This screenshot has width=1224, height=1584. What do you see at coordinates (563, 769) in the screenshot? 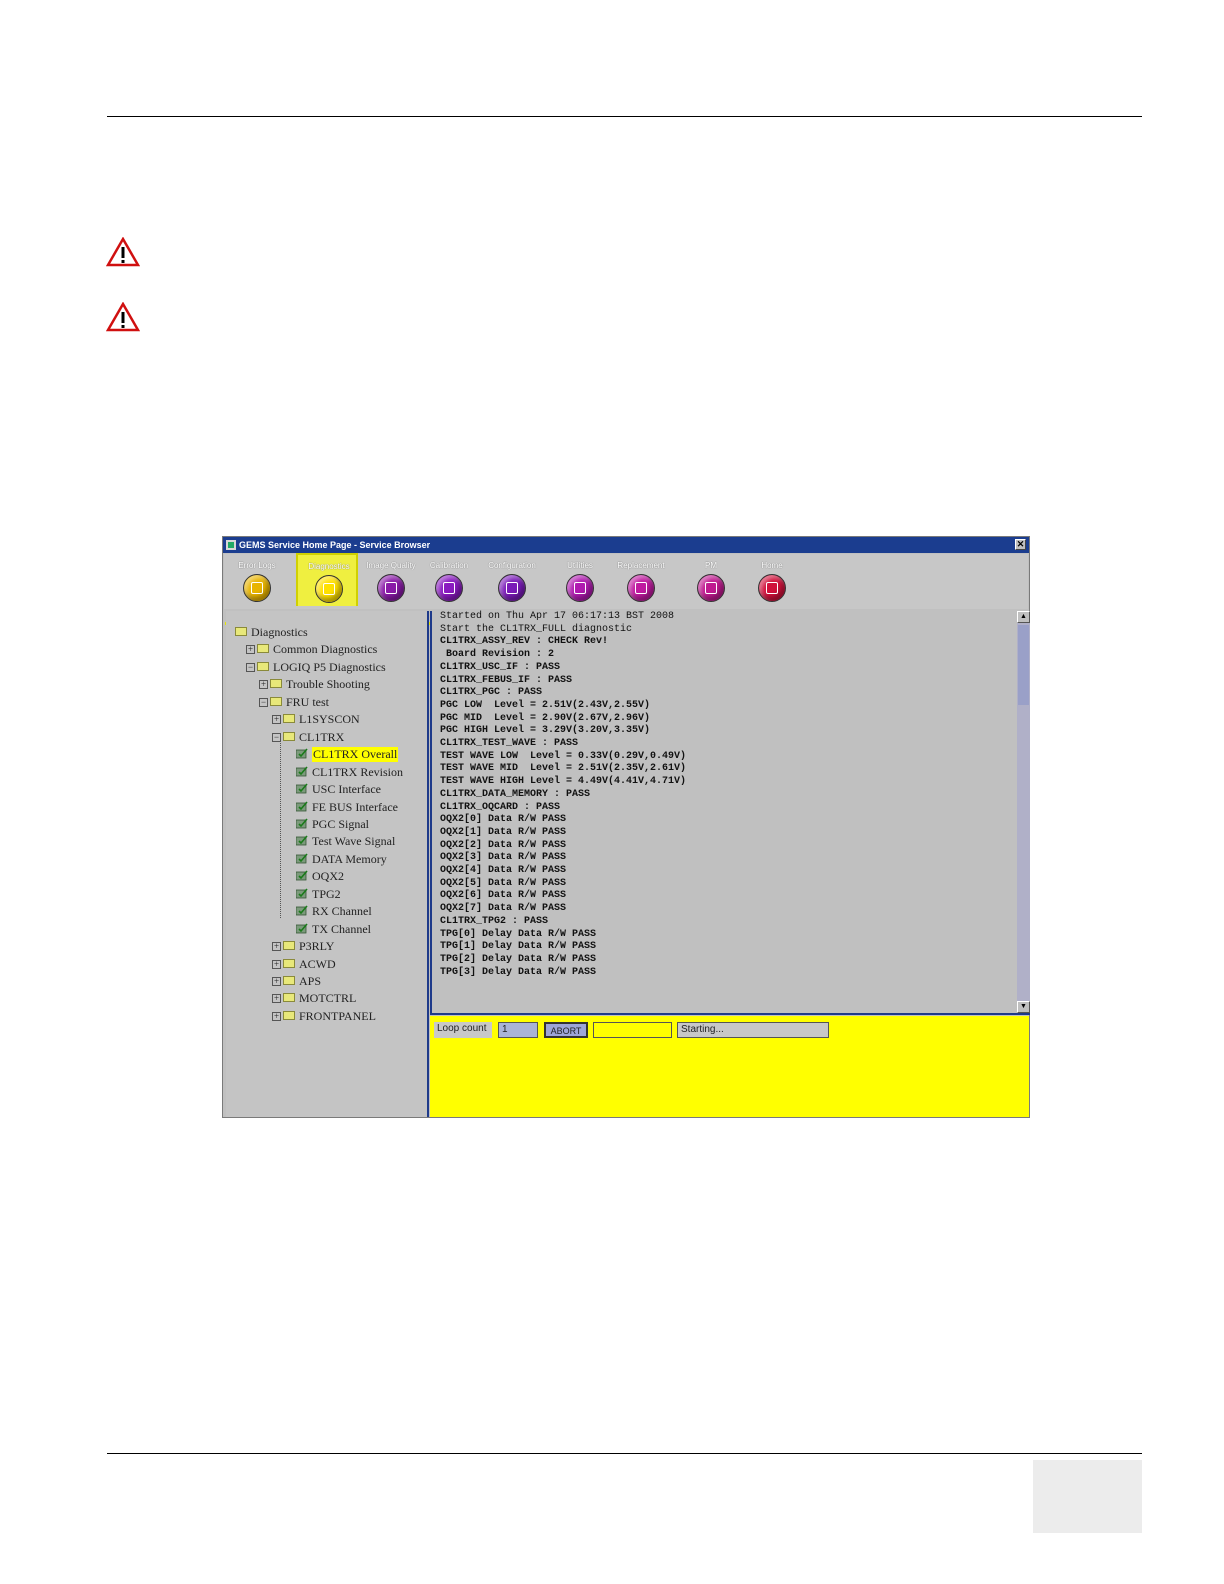
I see `output-line: TEST WAVE MID Level = 2.51V(2.35V,2.61V)` at bounding box center [563, 769].